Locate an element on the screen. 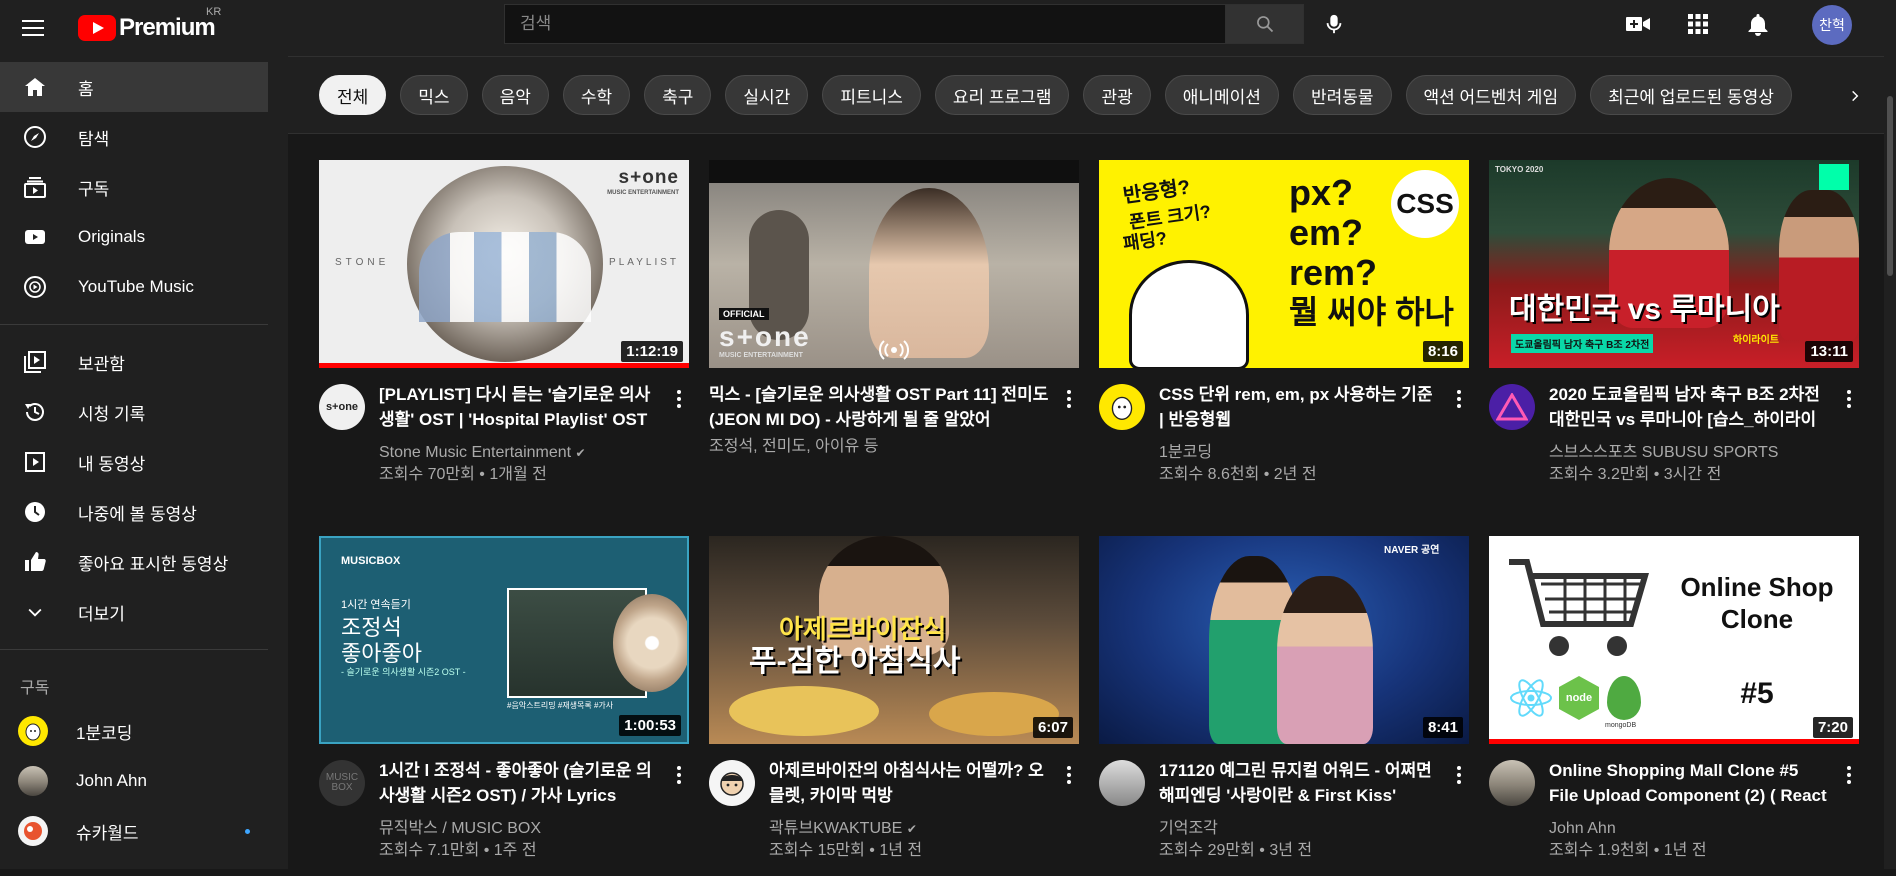  chip-cooking: 요리 프로그램 is located at coordinates (1002, 95).